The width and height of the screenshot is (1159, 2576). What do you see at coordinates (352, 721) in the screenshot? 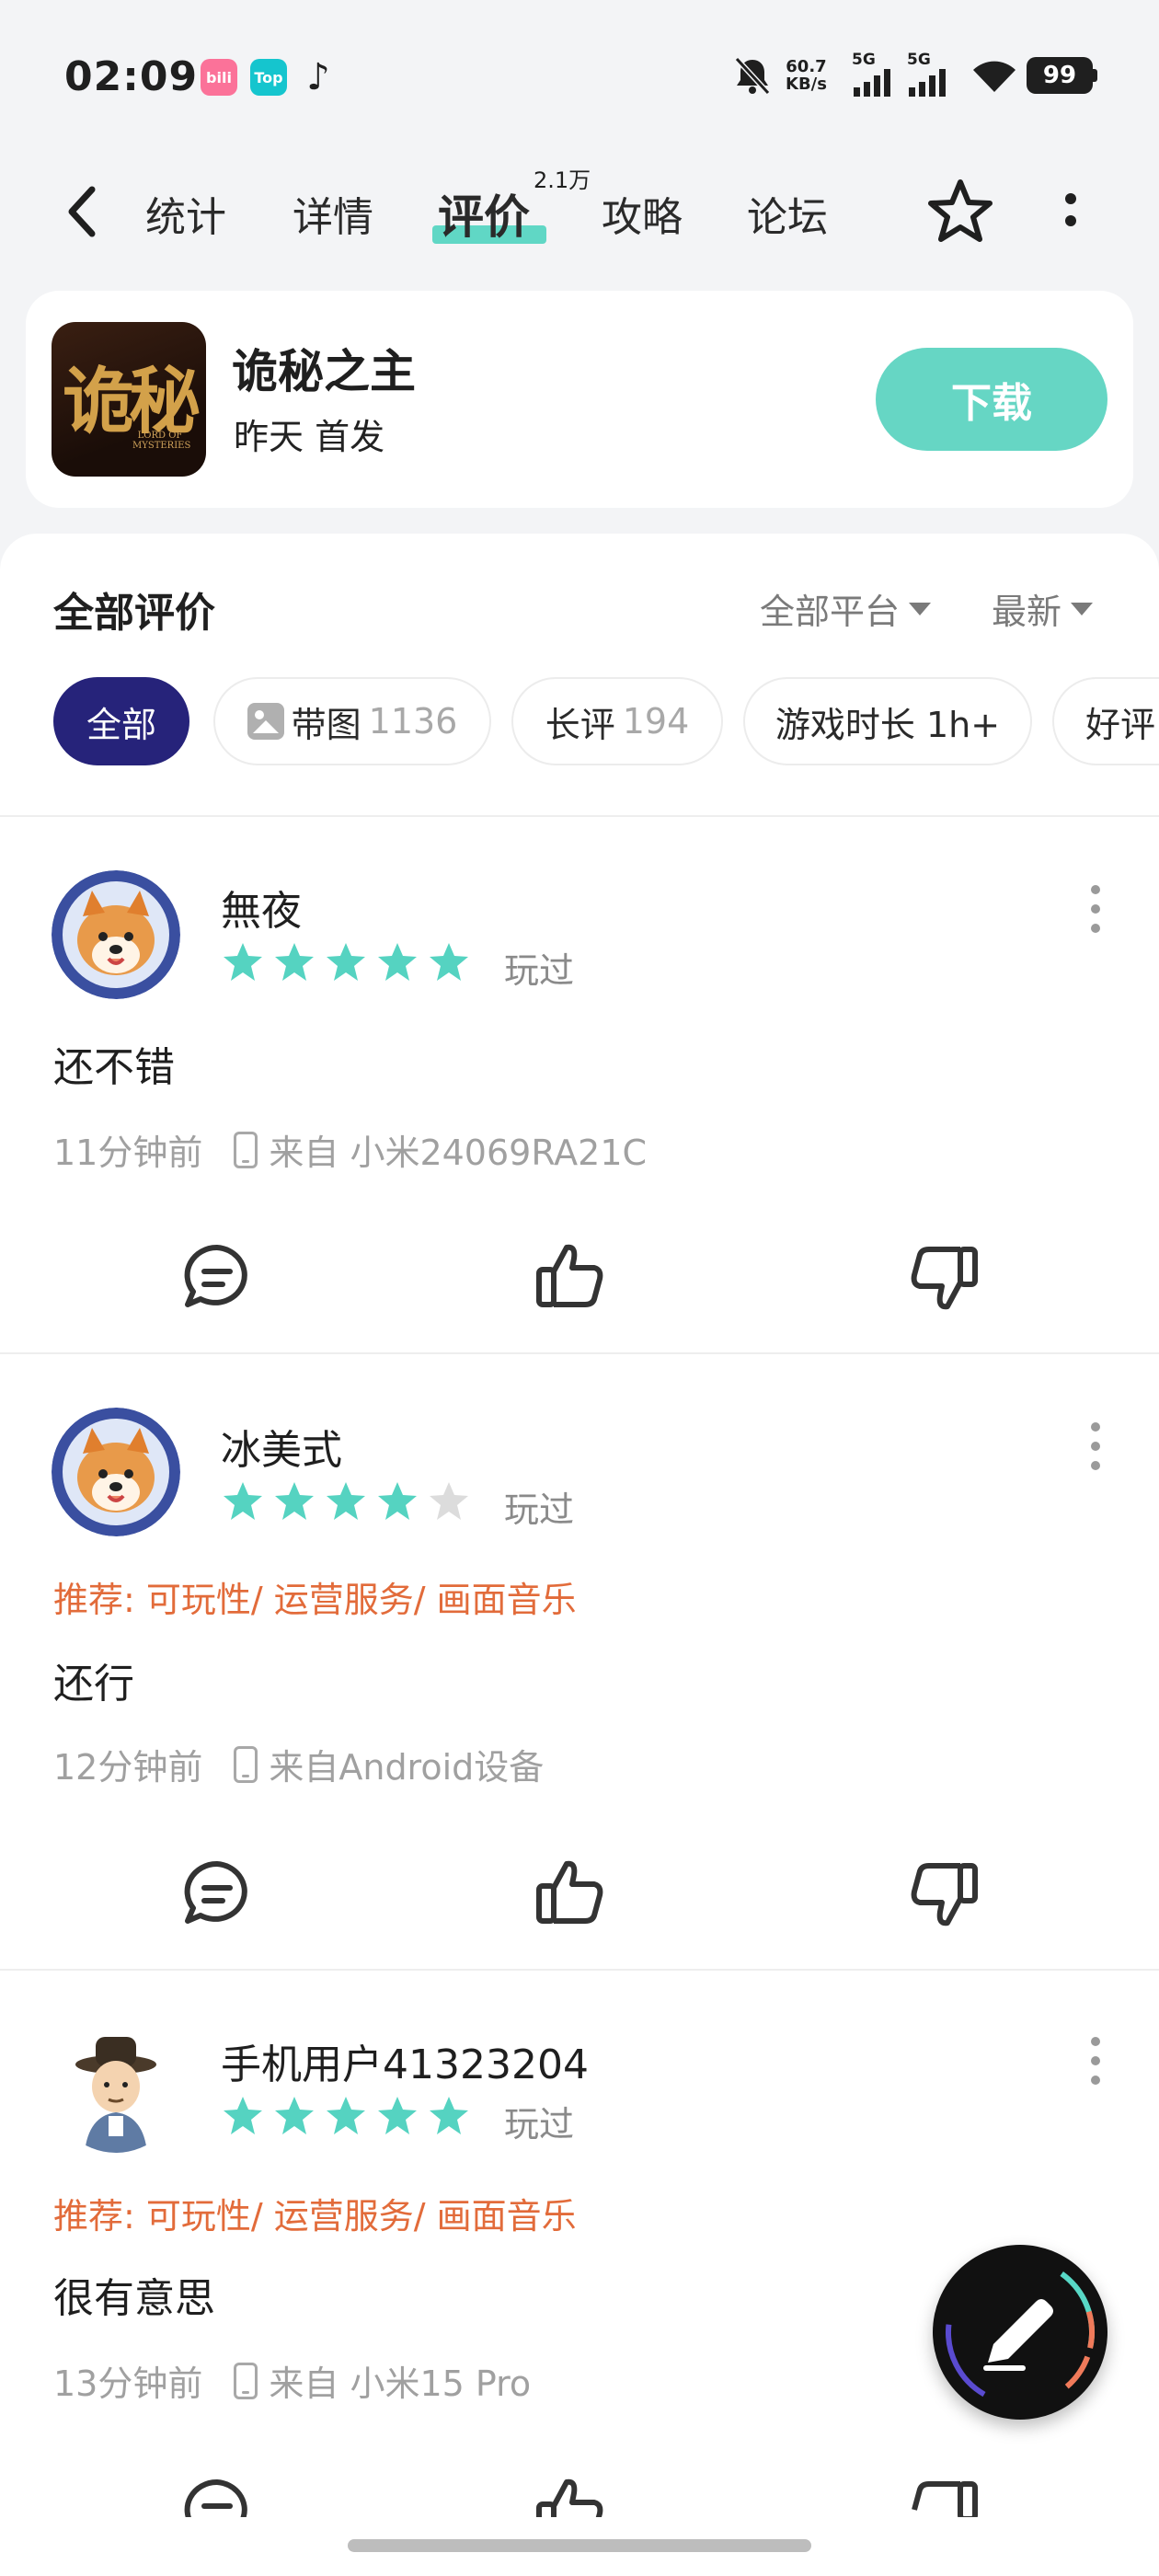
I see `chip-with-images: 带图 1136` at bounding box center [352, 721].